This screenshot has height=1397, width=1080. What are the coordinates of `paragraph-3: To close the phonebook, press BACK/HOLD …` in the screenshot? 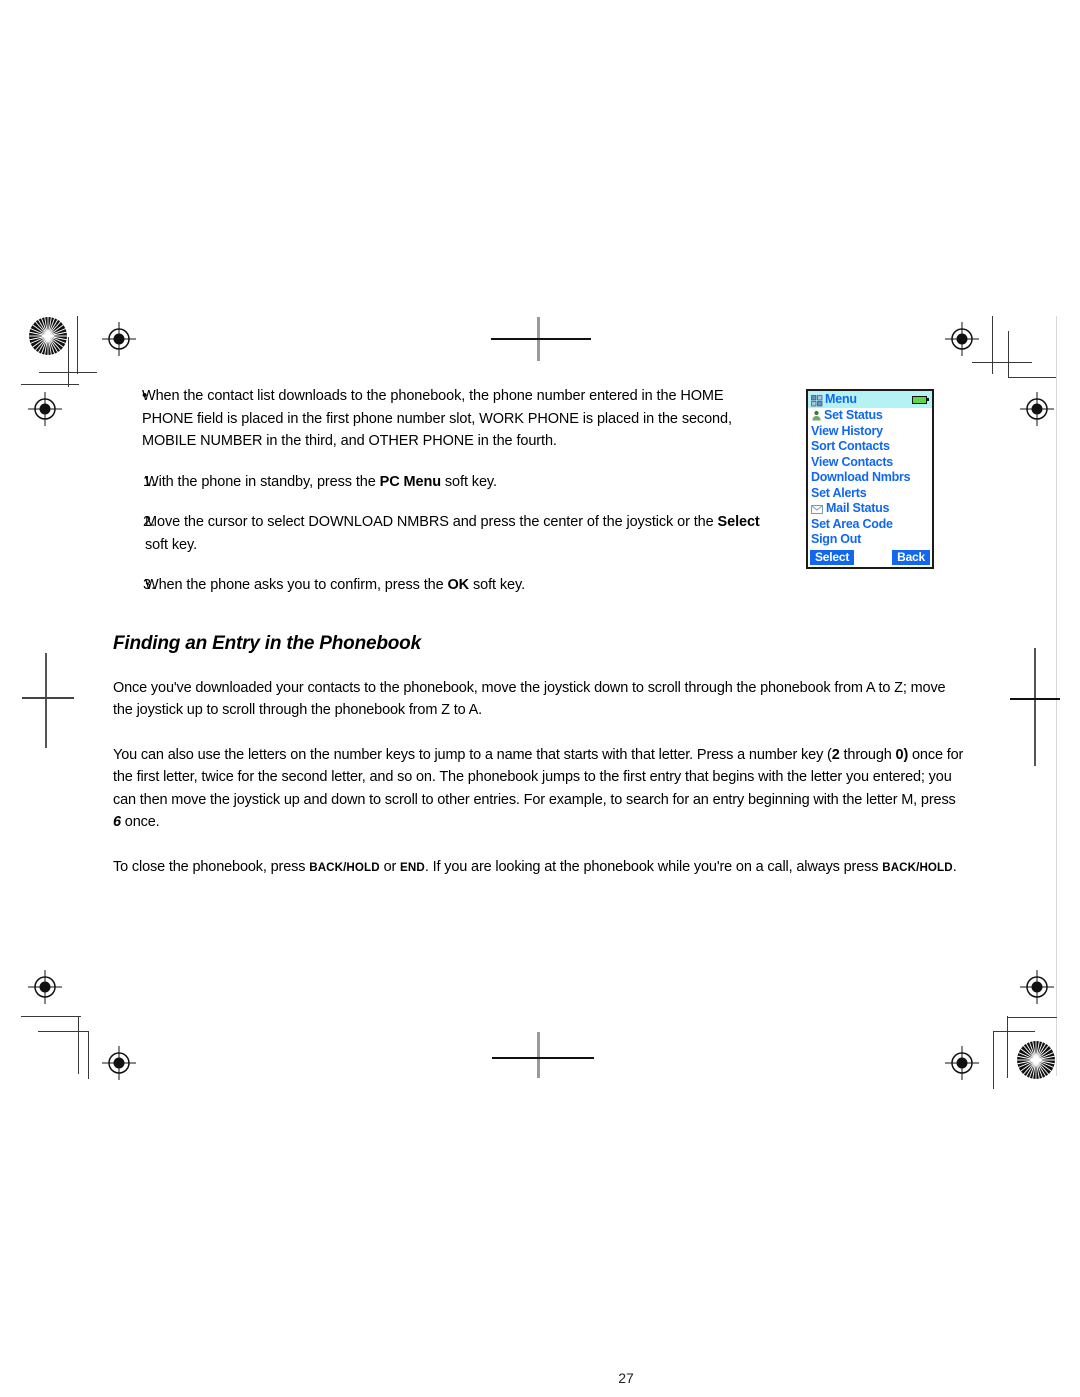 It's located at (535, 866).